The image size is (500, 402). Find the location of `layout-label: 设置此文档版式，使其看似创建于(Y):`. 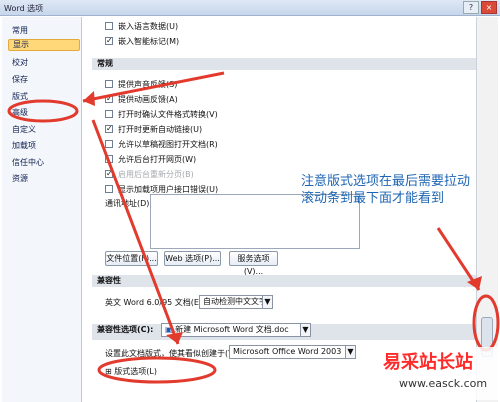

layout-label: 设置此文档版式，使其看似创建于(Y): is located at coordinates (172, 353).